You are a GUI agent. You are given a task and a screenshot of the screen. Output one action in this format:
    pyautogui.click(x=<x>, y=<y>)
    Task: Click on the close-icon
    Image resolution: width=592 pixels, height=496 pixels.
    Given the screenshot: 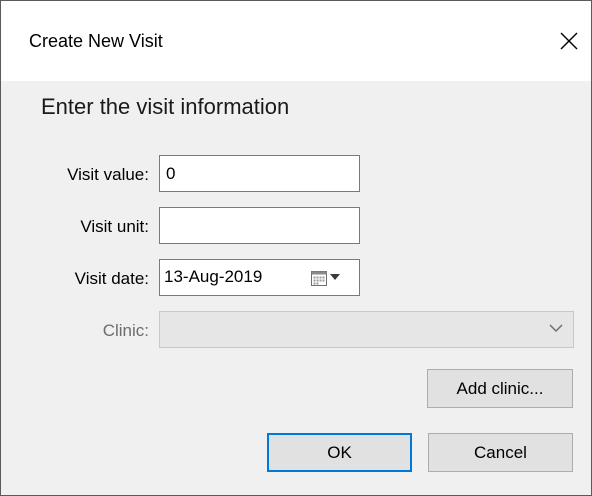 What is the action you would take?
    pyautogui.click(x=569, y=41)
    